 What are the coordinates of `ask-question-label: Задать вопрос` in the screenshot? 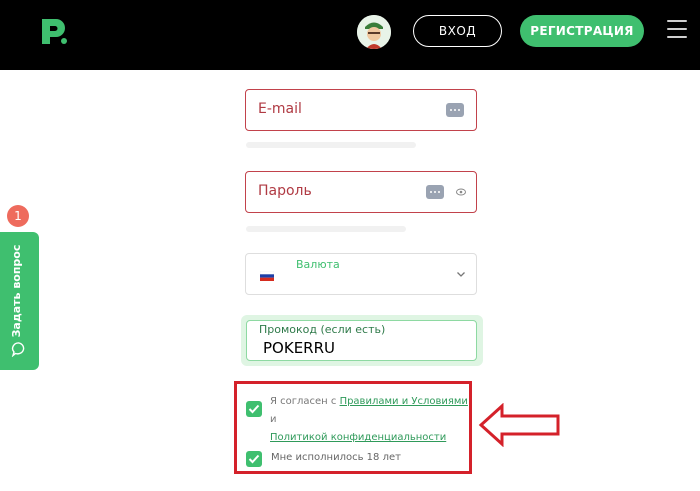 It's located at (16, 291).